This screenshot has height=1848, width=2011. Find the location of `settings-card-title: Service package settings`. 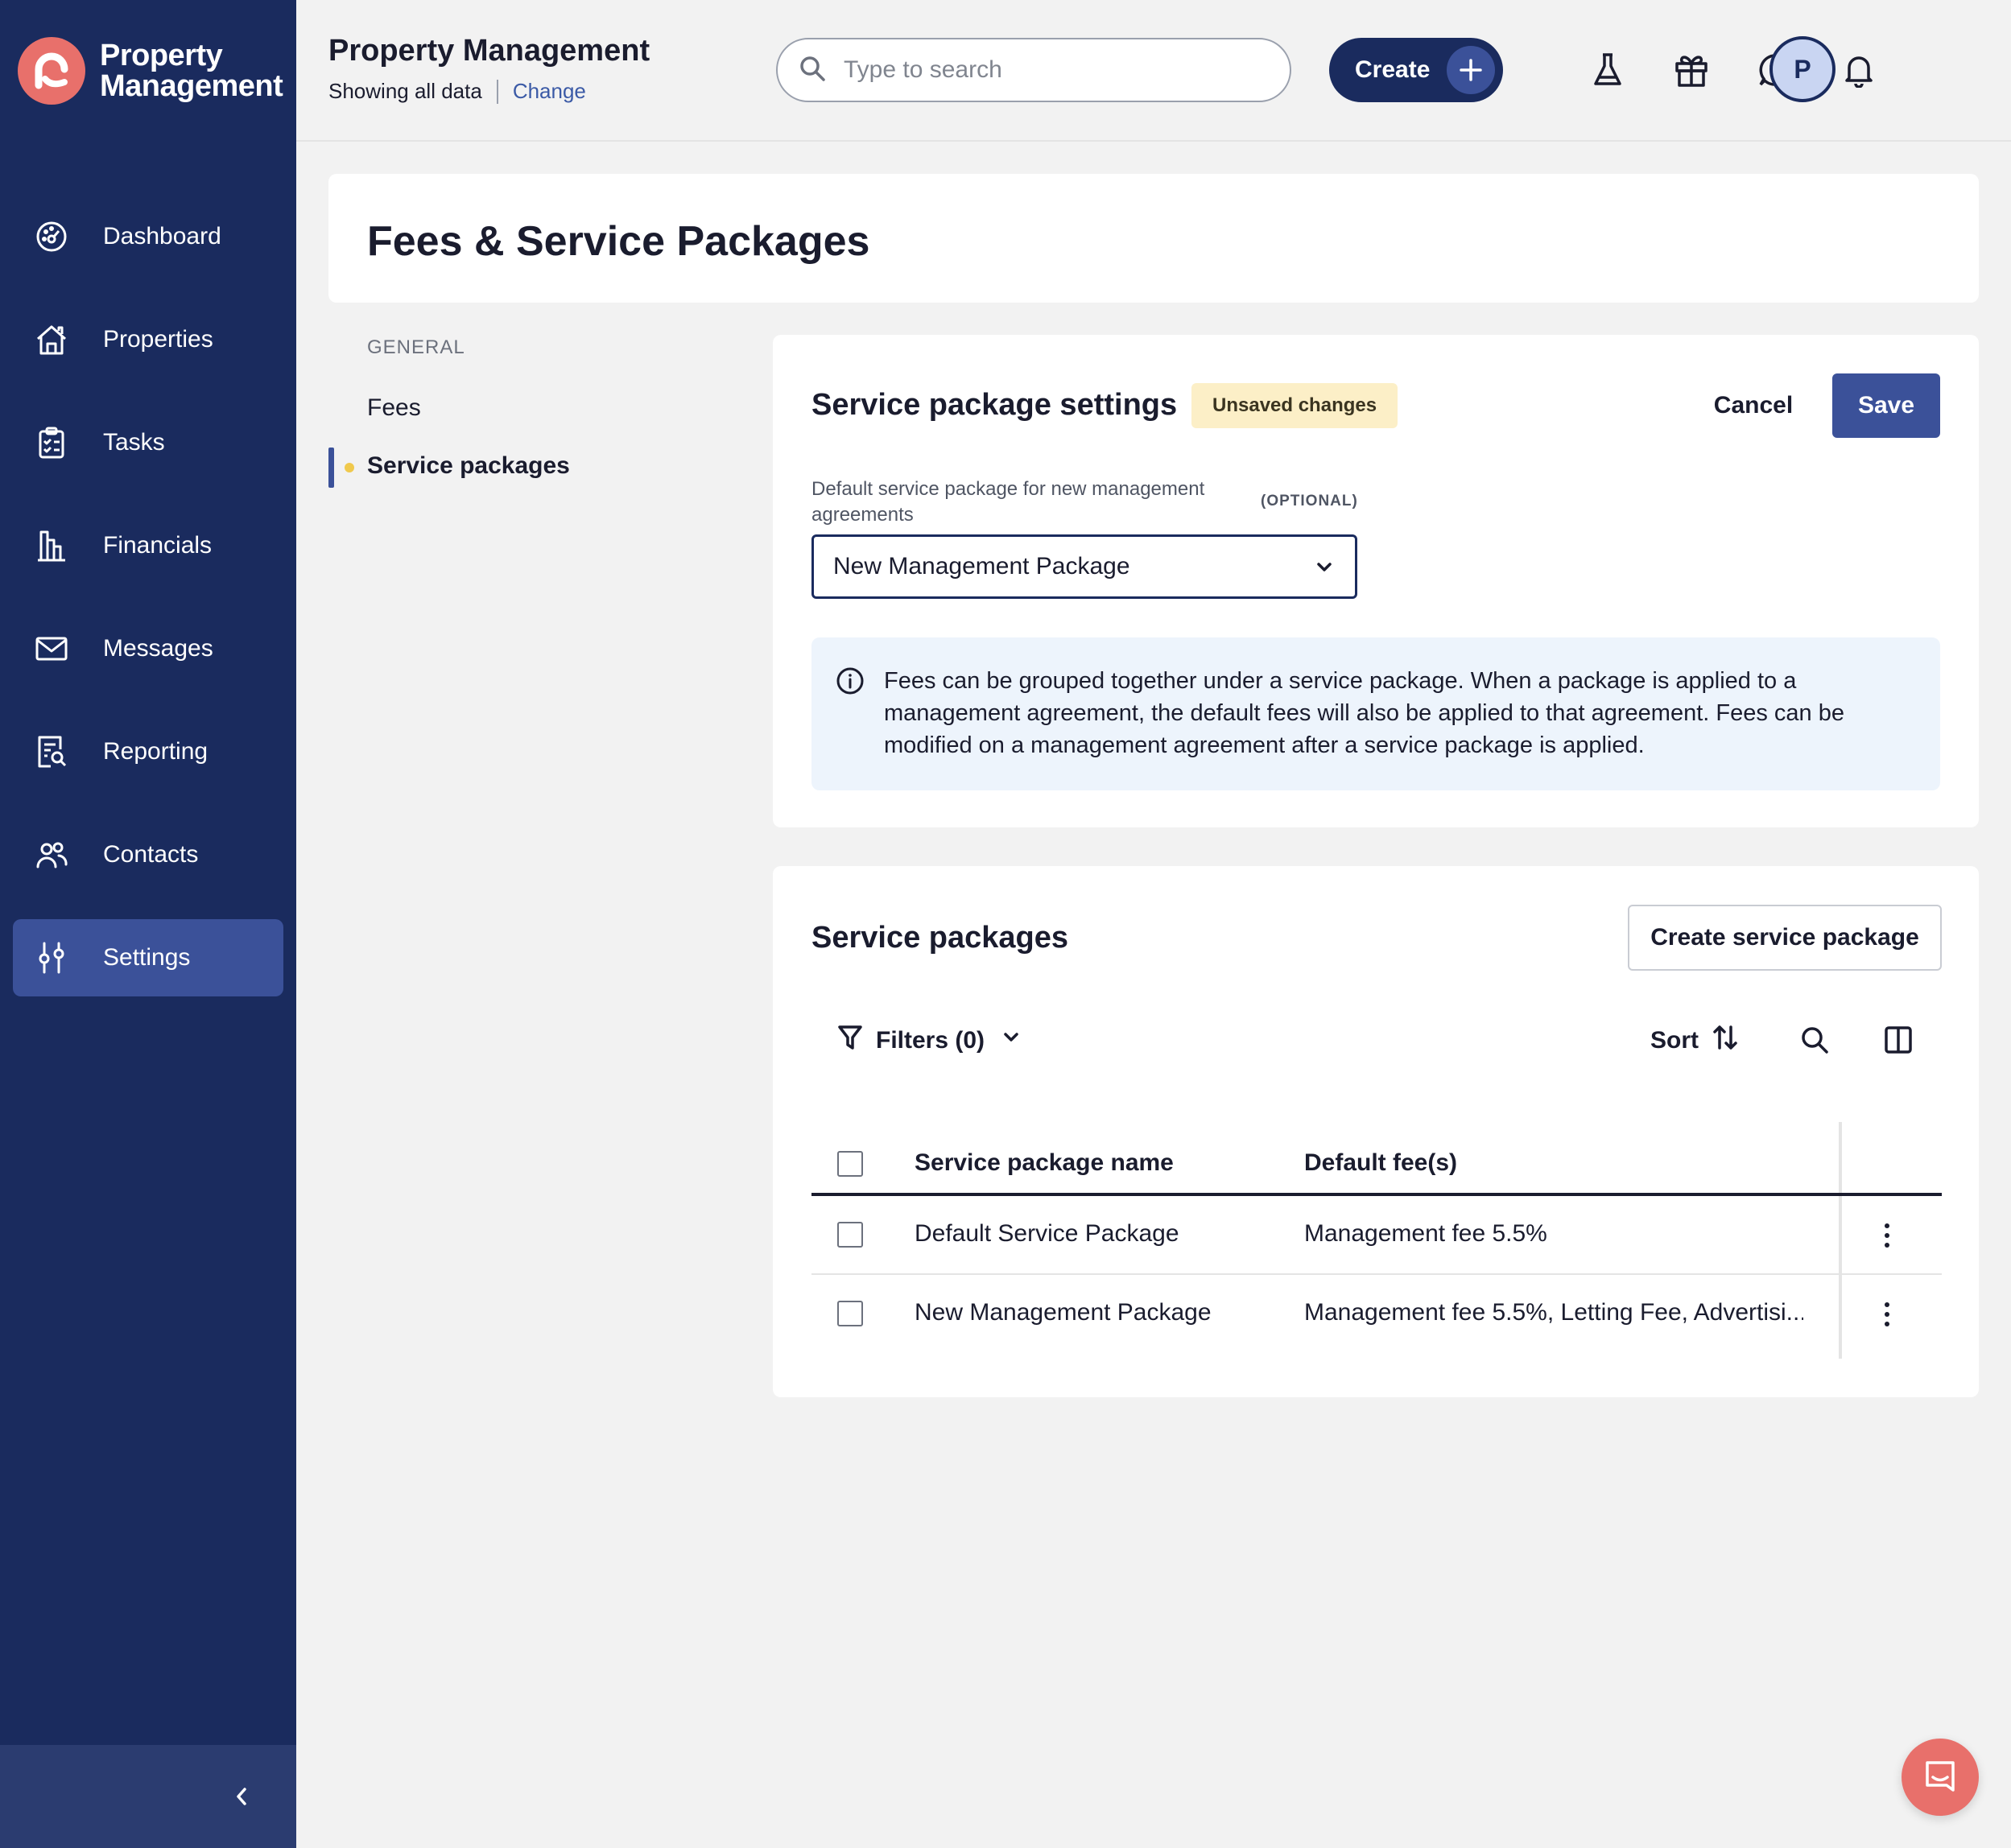

settings-card-title: Service package settings is located at coordinates (994, 405).